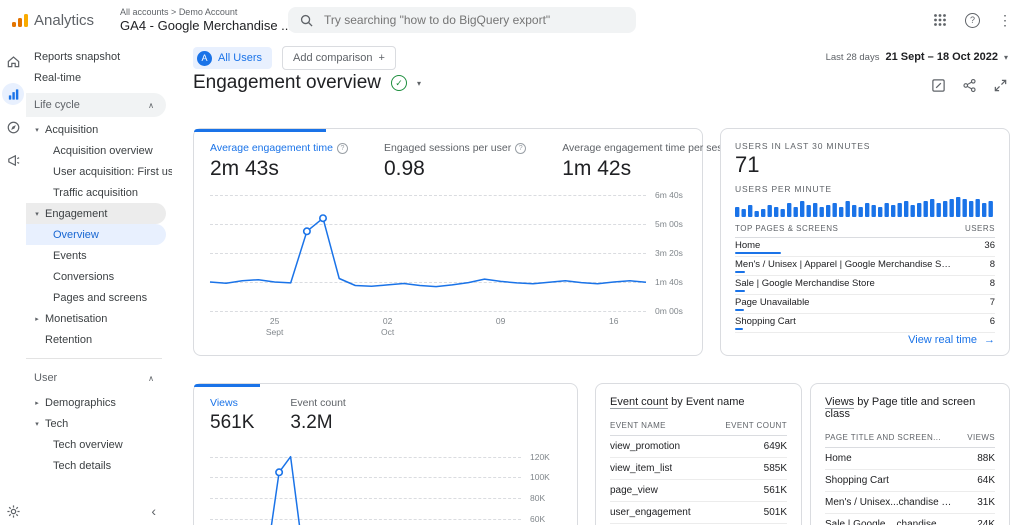 The image size is (1024, 525). Describe the element at coordinates (99, 444) in the screenshot. I see `sidebar-item-tech-overview: Tech overview` at that location.